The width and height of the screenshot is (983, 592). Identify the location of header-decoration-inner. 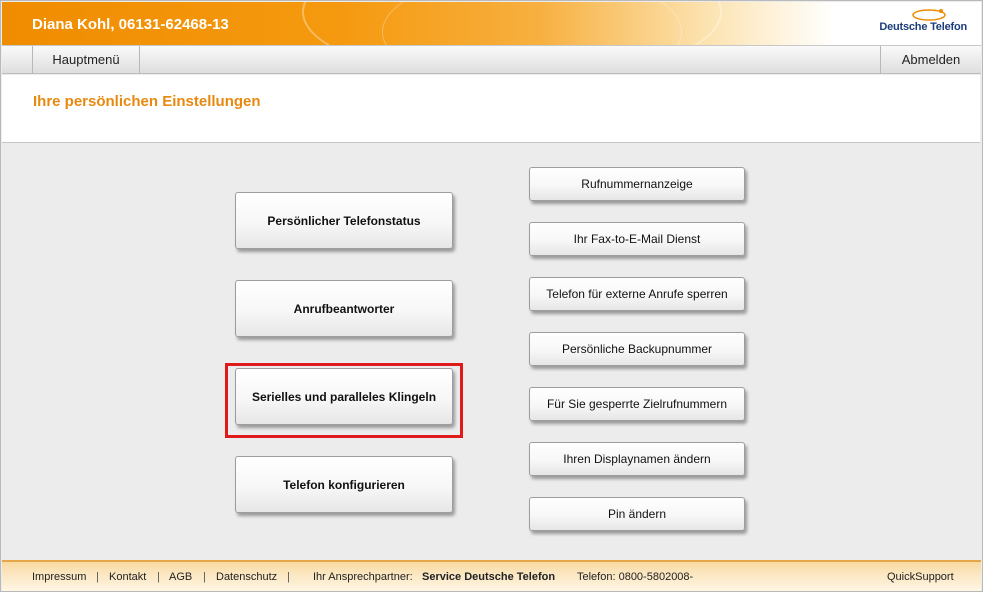
(532, 23).